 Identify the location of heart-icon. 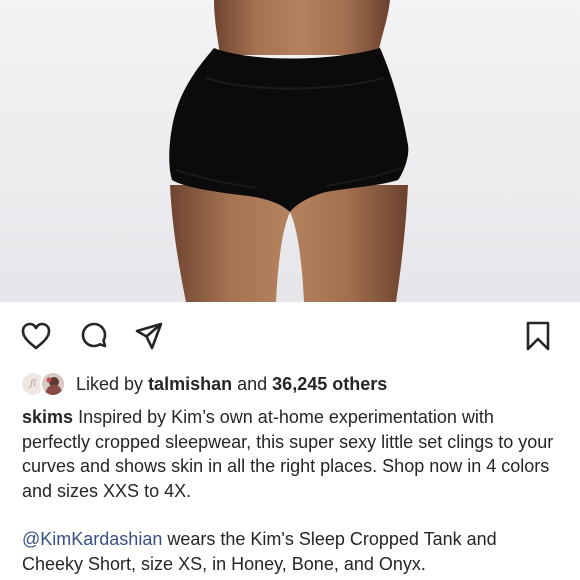
(36, 336).